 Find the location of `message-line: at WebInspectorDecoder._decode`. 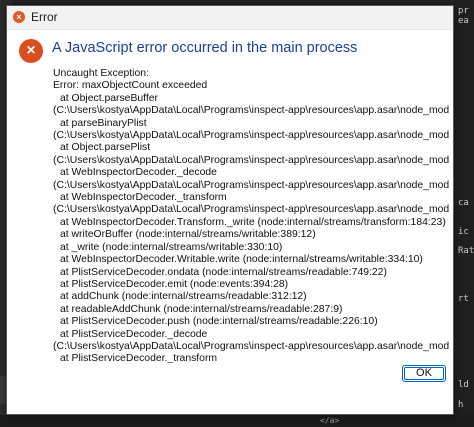

message-line: at WebInspectorDecoder._decode is located at coordinates (138, 173).